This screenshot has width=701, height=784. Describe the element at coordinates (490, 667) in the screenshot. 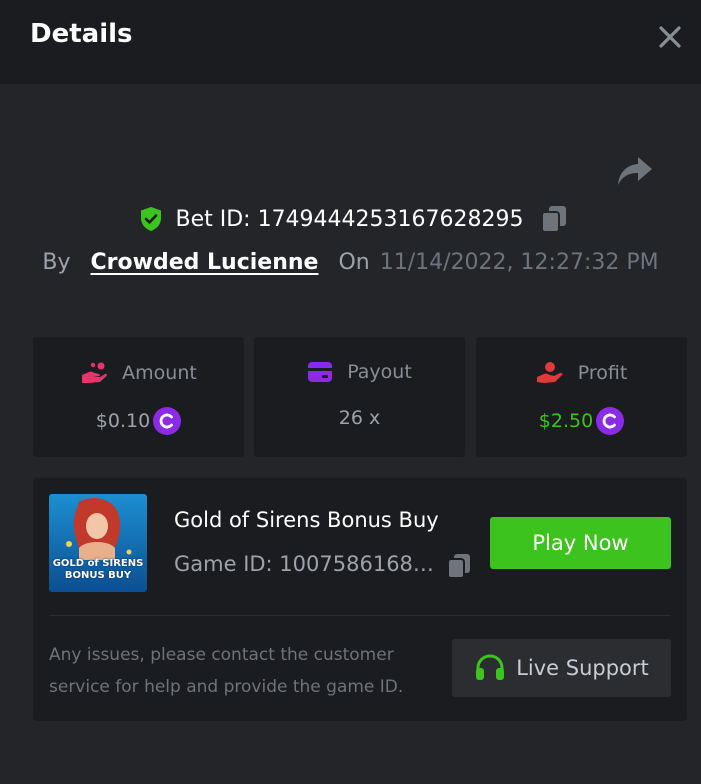

I see `headset-icon` at that location.